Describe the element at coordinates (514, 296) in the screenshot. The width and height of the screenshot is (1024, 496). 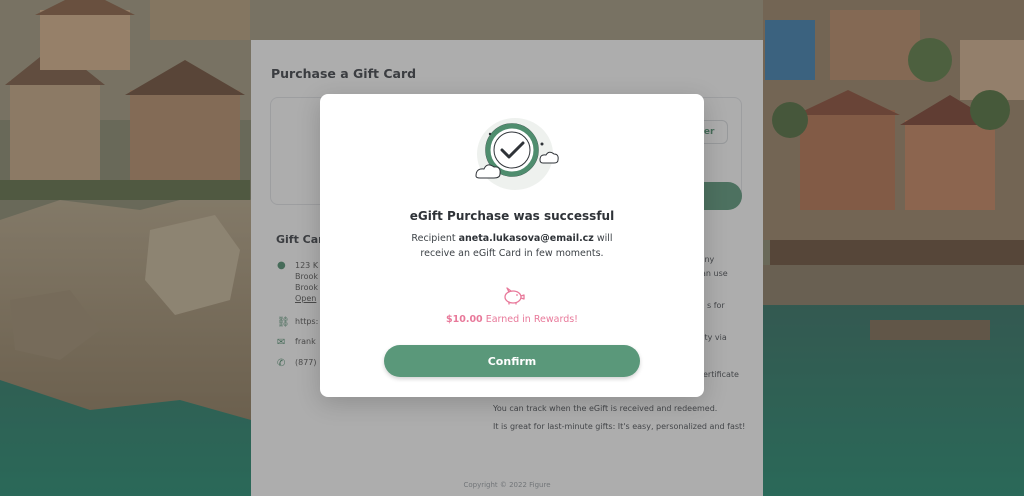
I see `piggy-bank-icon` at that location.